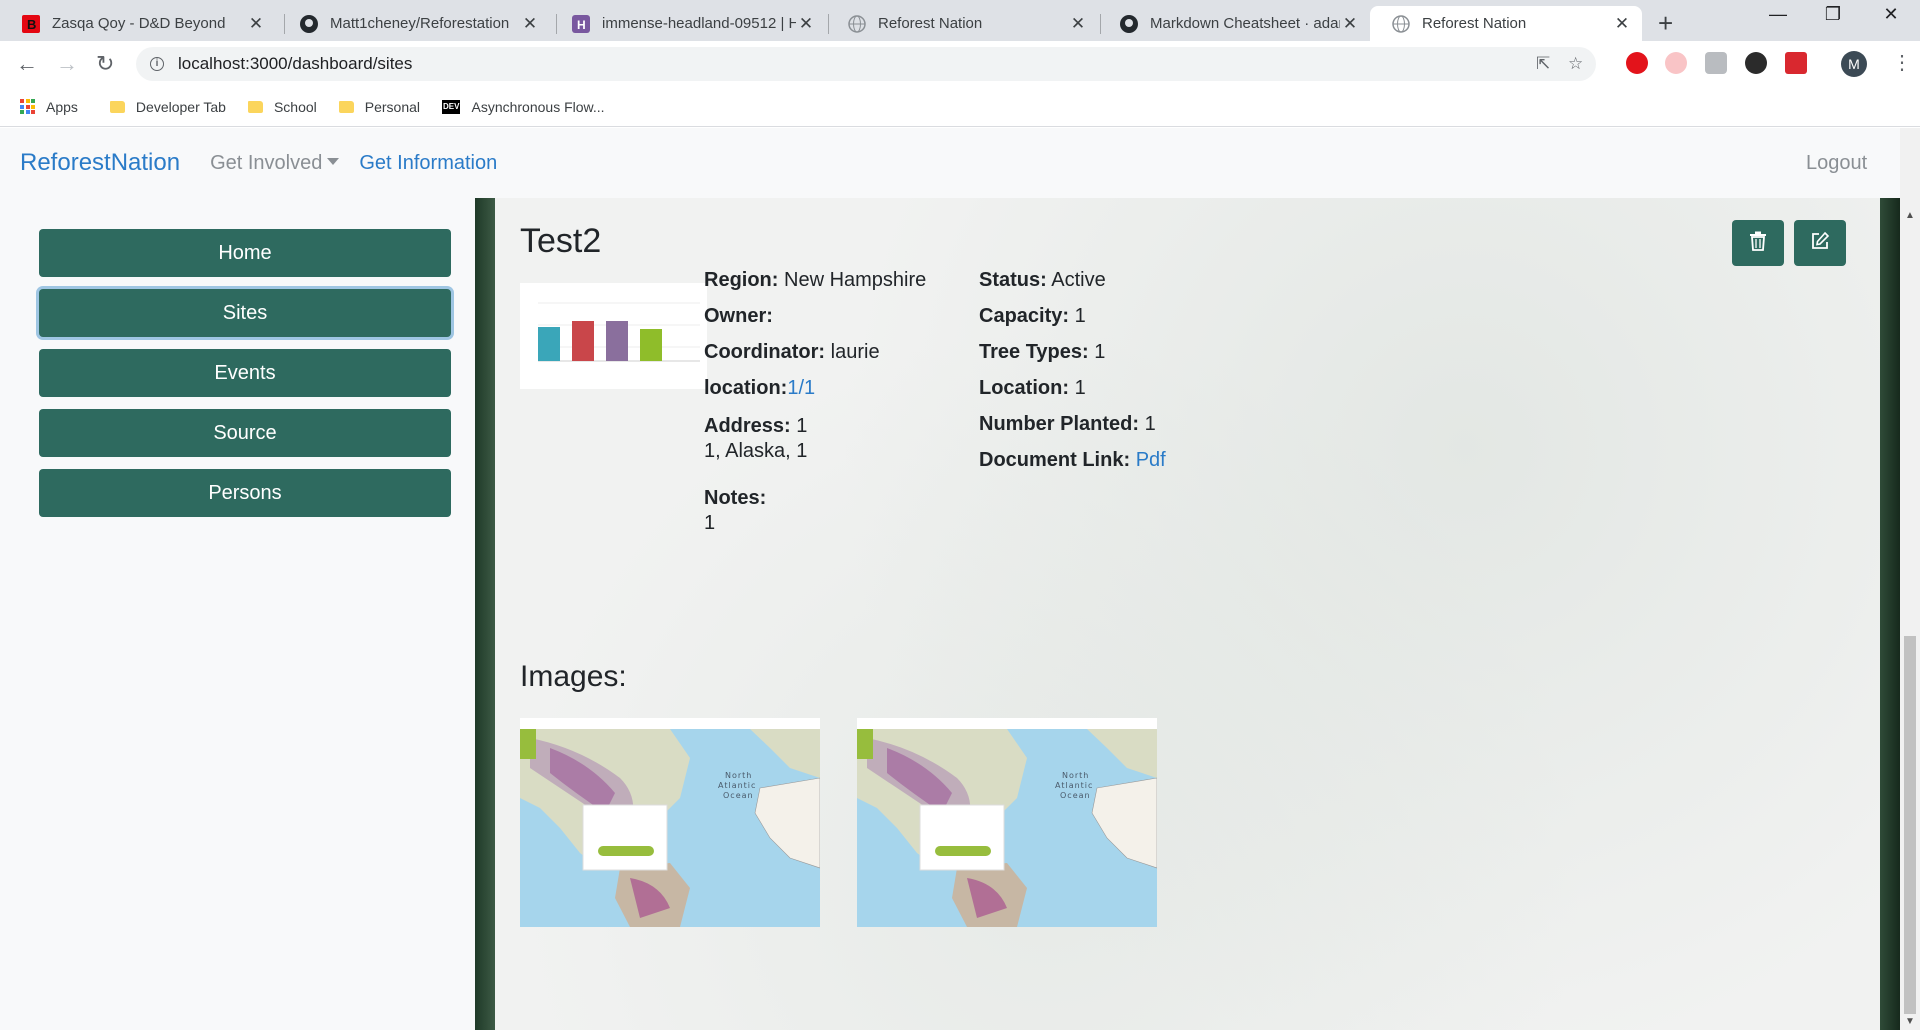 The image size is (1920, 1030). I want to click on scrollbar-thumb, so click(1910, 825).